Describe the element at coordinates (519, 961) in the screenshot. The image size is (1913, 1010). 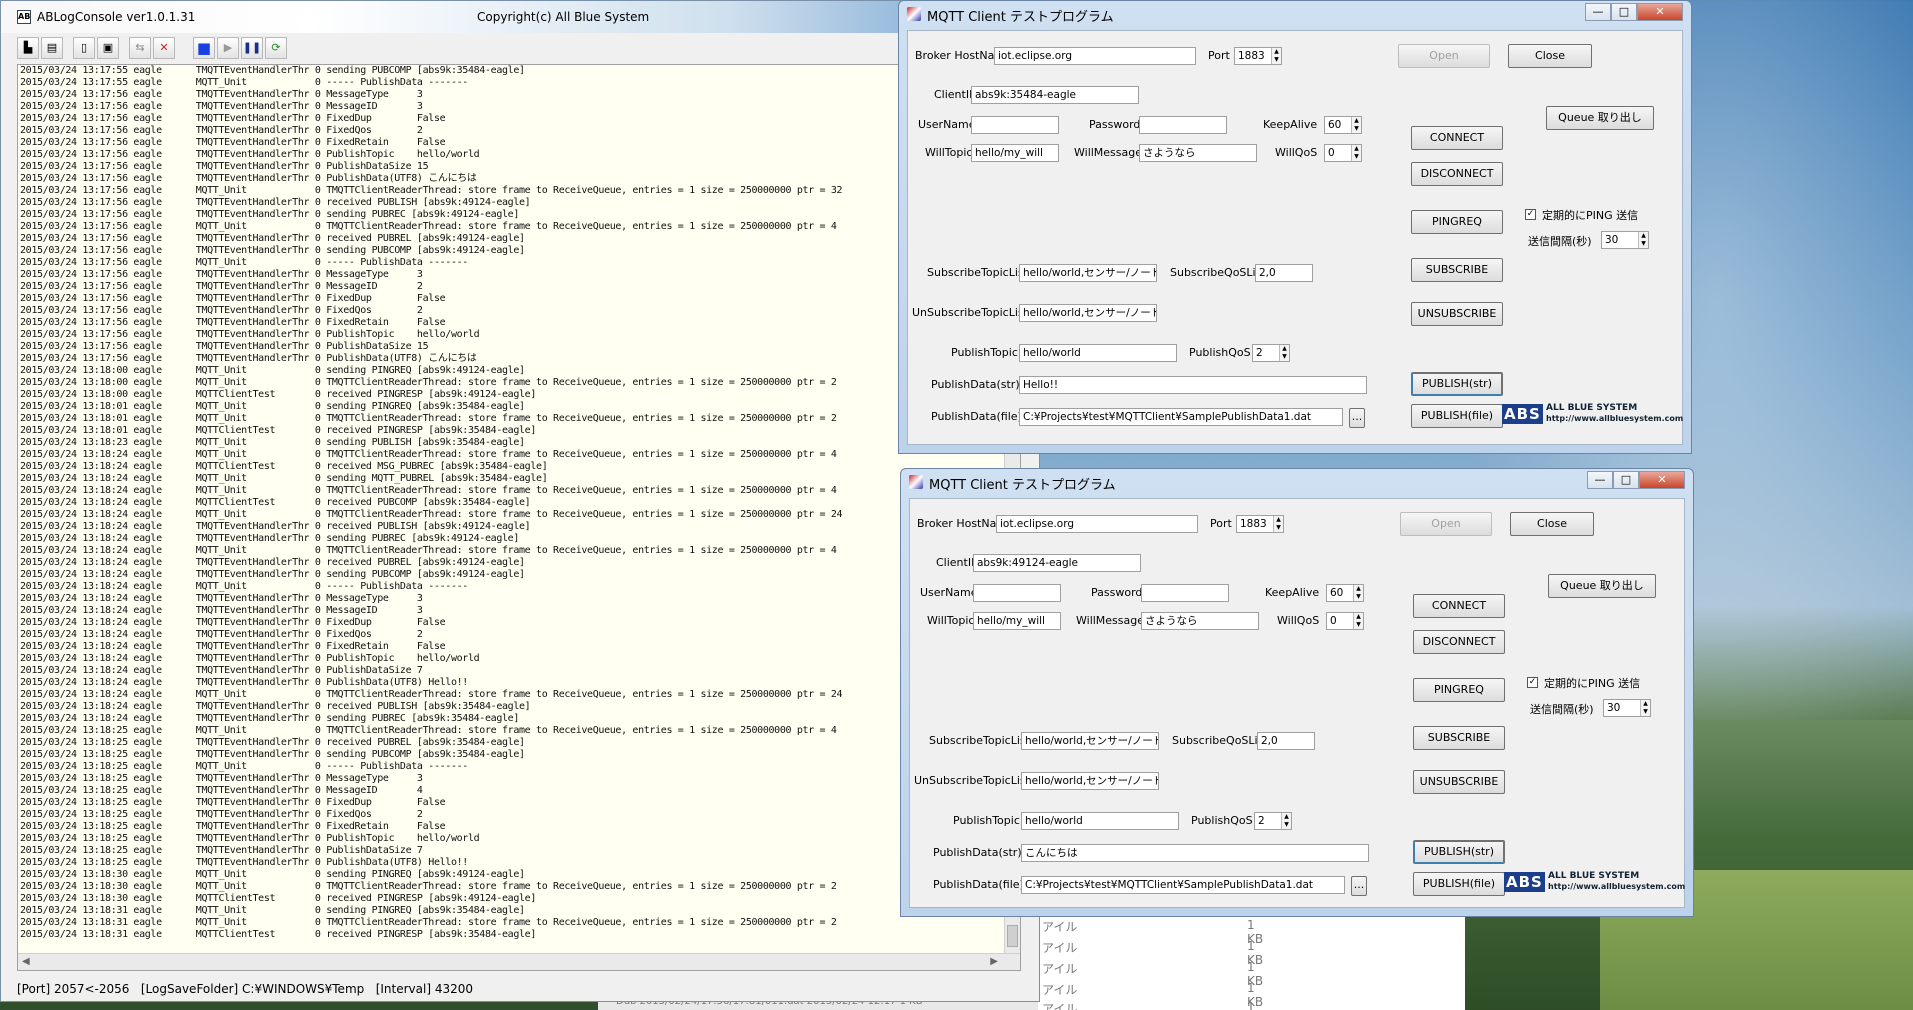
I see `horizontal-scrollbar: ◀ ▶` at that location.